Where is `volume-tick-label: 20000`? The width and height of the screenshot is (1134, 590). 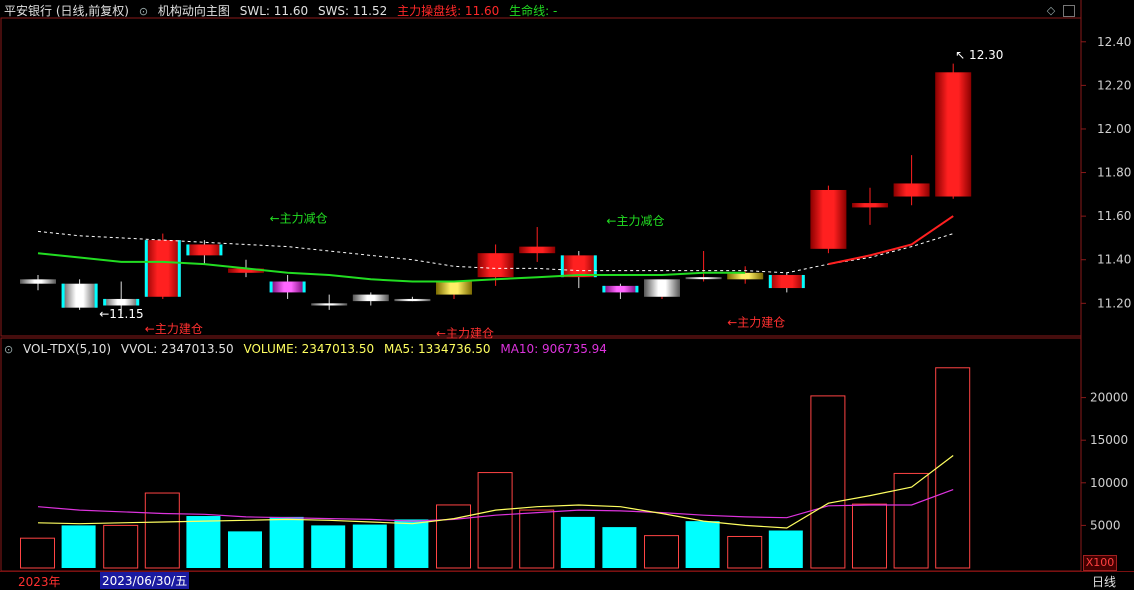
volume-tick-label: 20000 is located at coordinates (1109, 398).